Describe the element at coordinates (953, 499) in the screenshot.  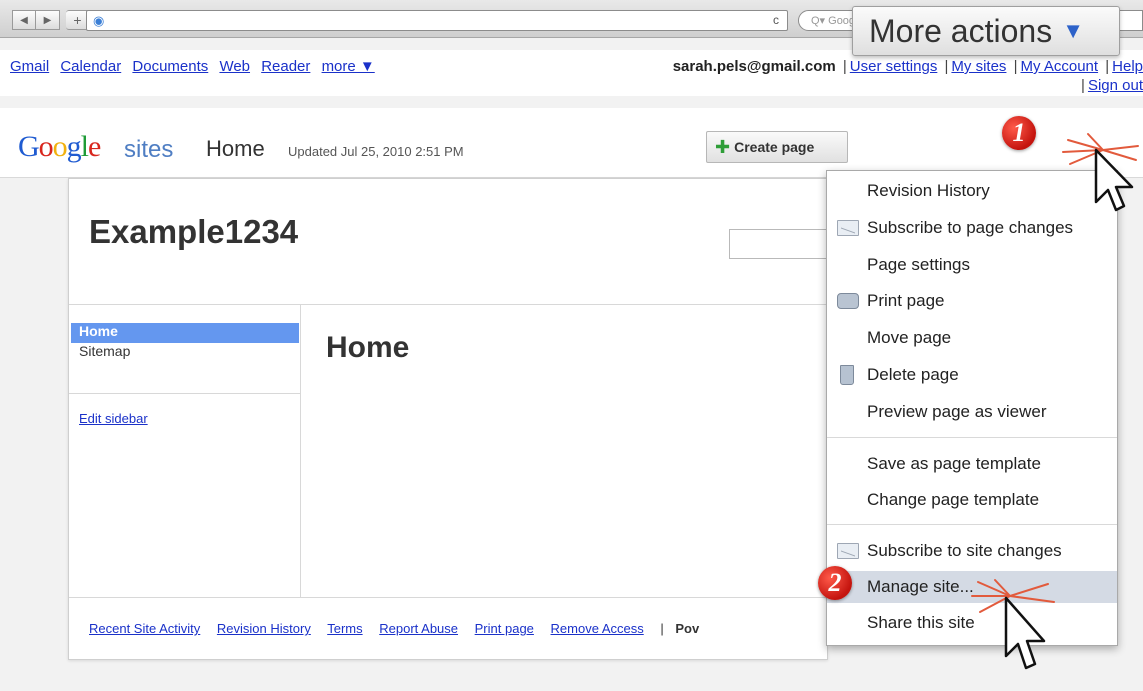
I see `menu-item-label: Change page template` at that location.